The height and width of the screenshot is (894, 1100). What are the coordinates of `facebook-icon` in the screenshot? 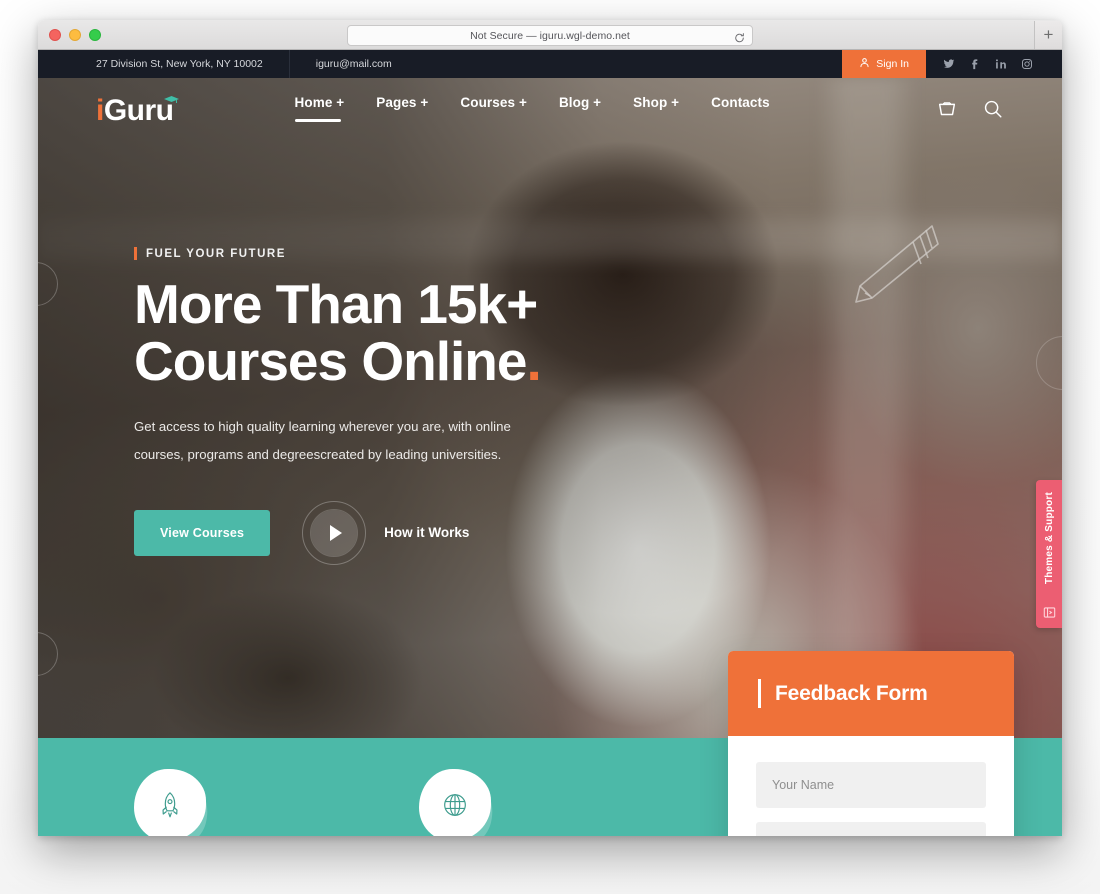 It's located at (975, 64).